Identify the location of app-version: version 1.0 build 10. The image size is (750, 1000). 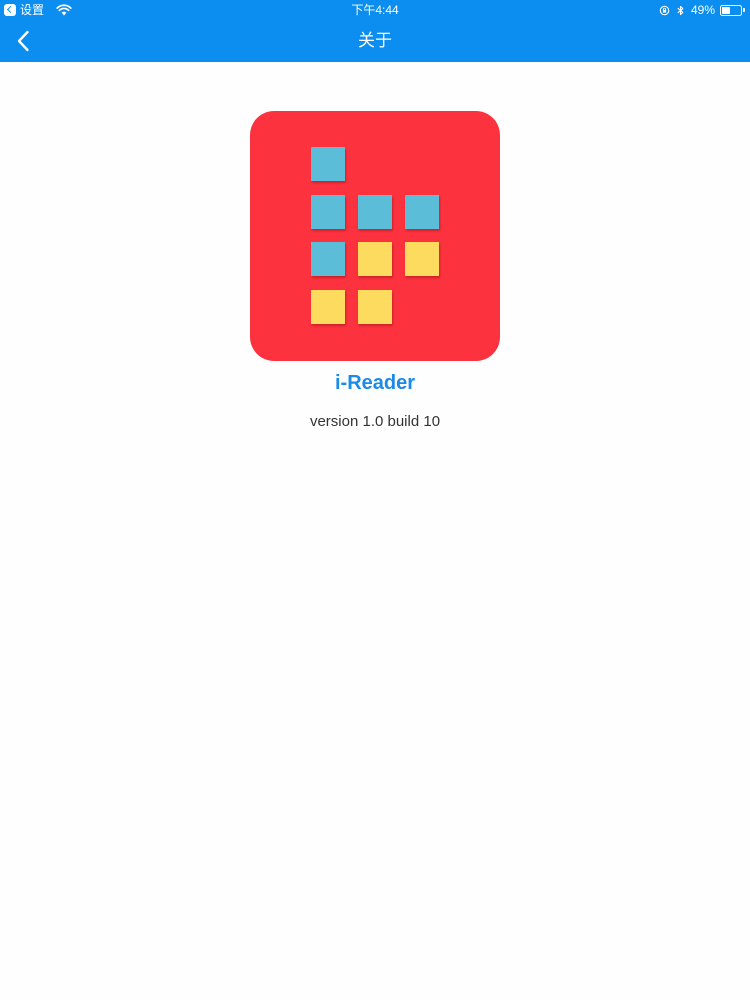
(375, 421).